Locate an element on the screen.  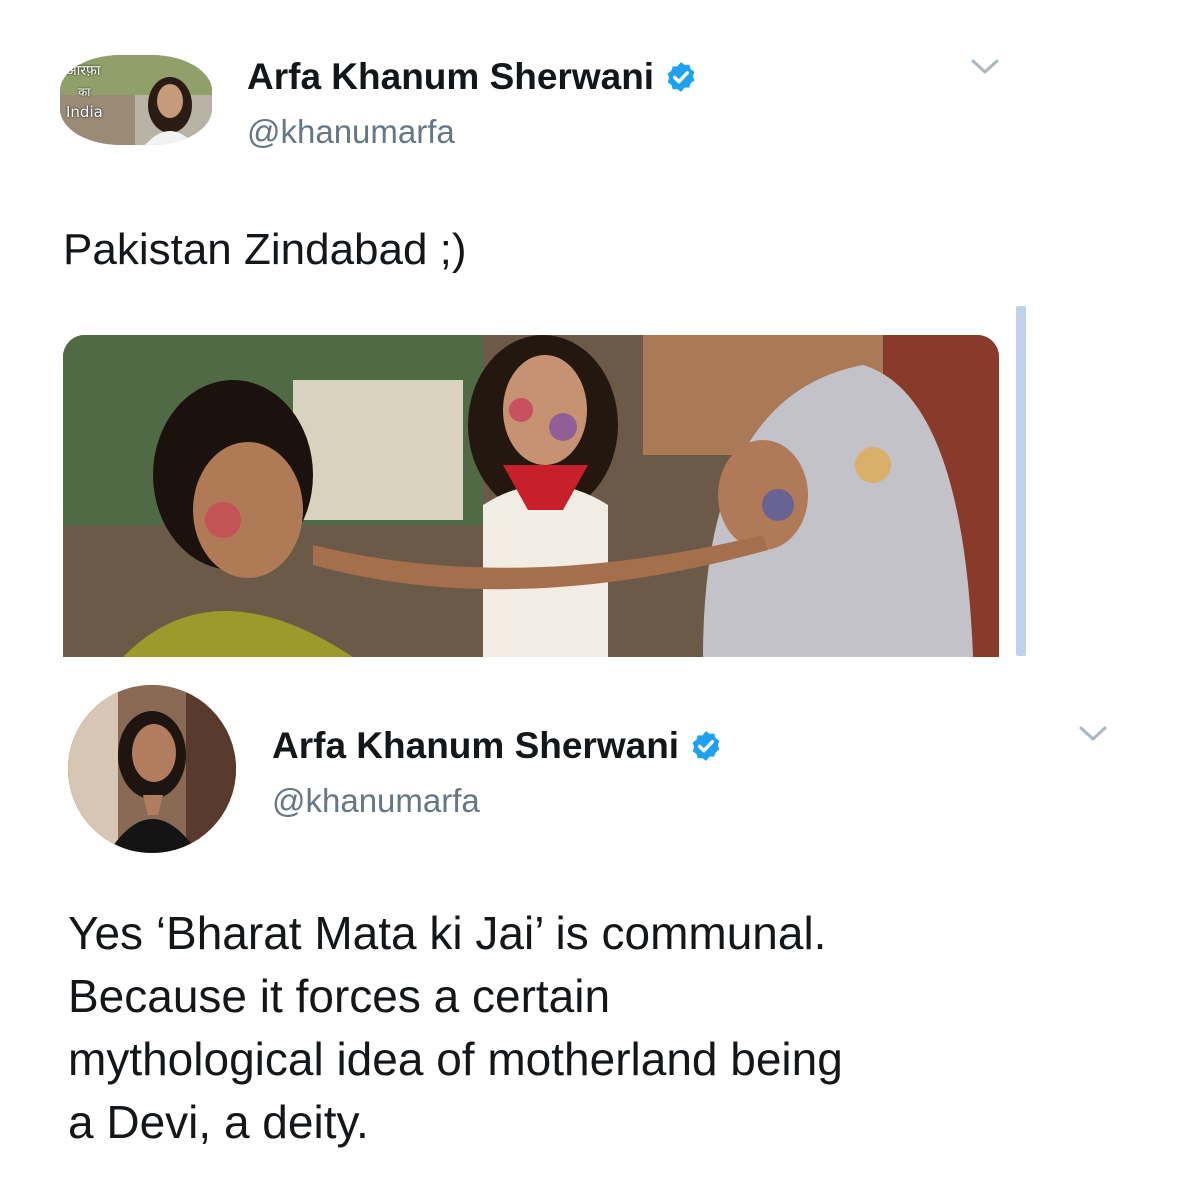
avatar is located at coordinates (152, 769).